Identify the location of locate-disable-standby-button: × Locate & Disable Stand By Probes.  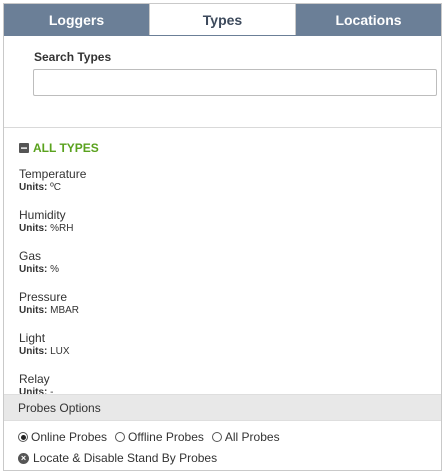
(117, 458).